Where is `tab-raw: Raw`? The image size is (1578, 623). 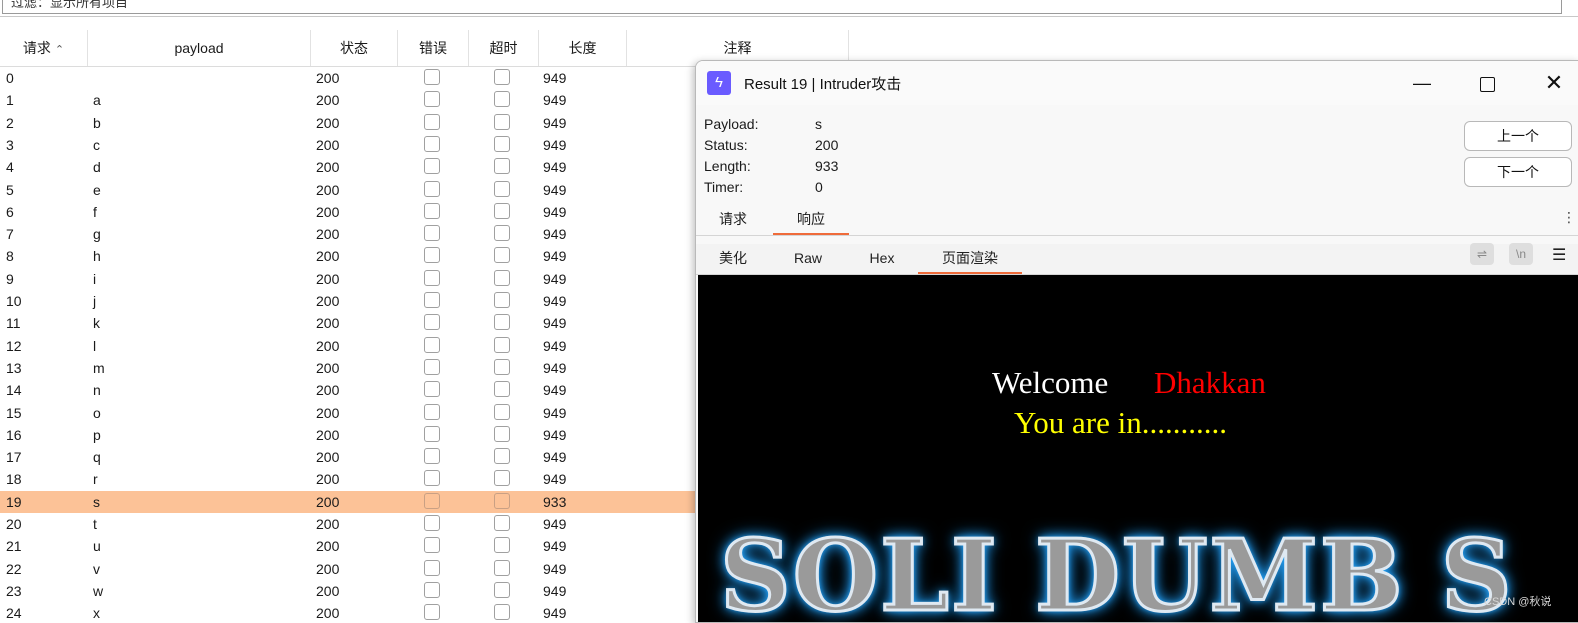 tab-raw: Raw is located at coordinates (808, 258).